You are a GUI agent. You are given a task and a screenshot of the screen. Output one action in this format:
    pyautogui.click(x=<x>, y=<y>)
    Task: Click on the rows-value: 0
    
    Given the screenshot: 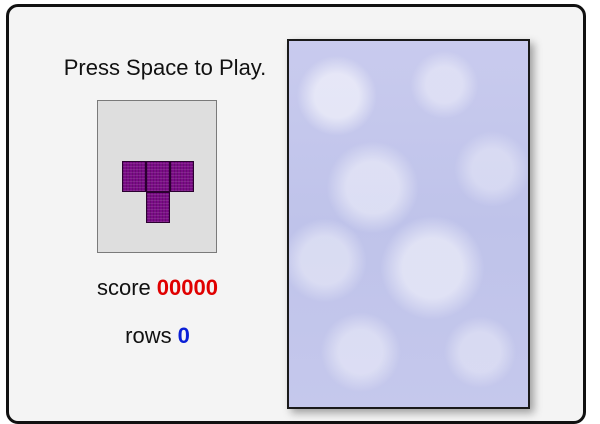 What is the action you would take?
    pyautogui.click(x=183, y=335)
    